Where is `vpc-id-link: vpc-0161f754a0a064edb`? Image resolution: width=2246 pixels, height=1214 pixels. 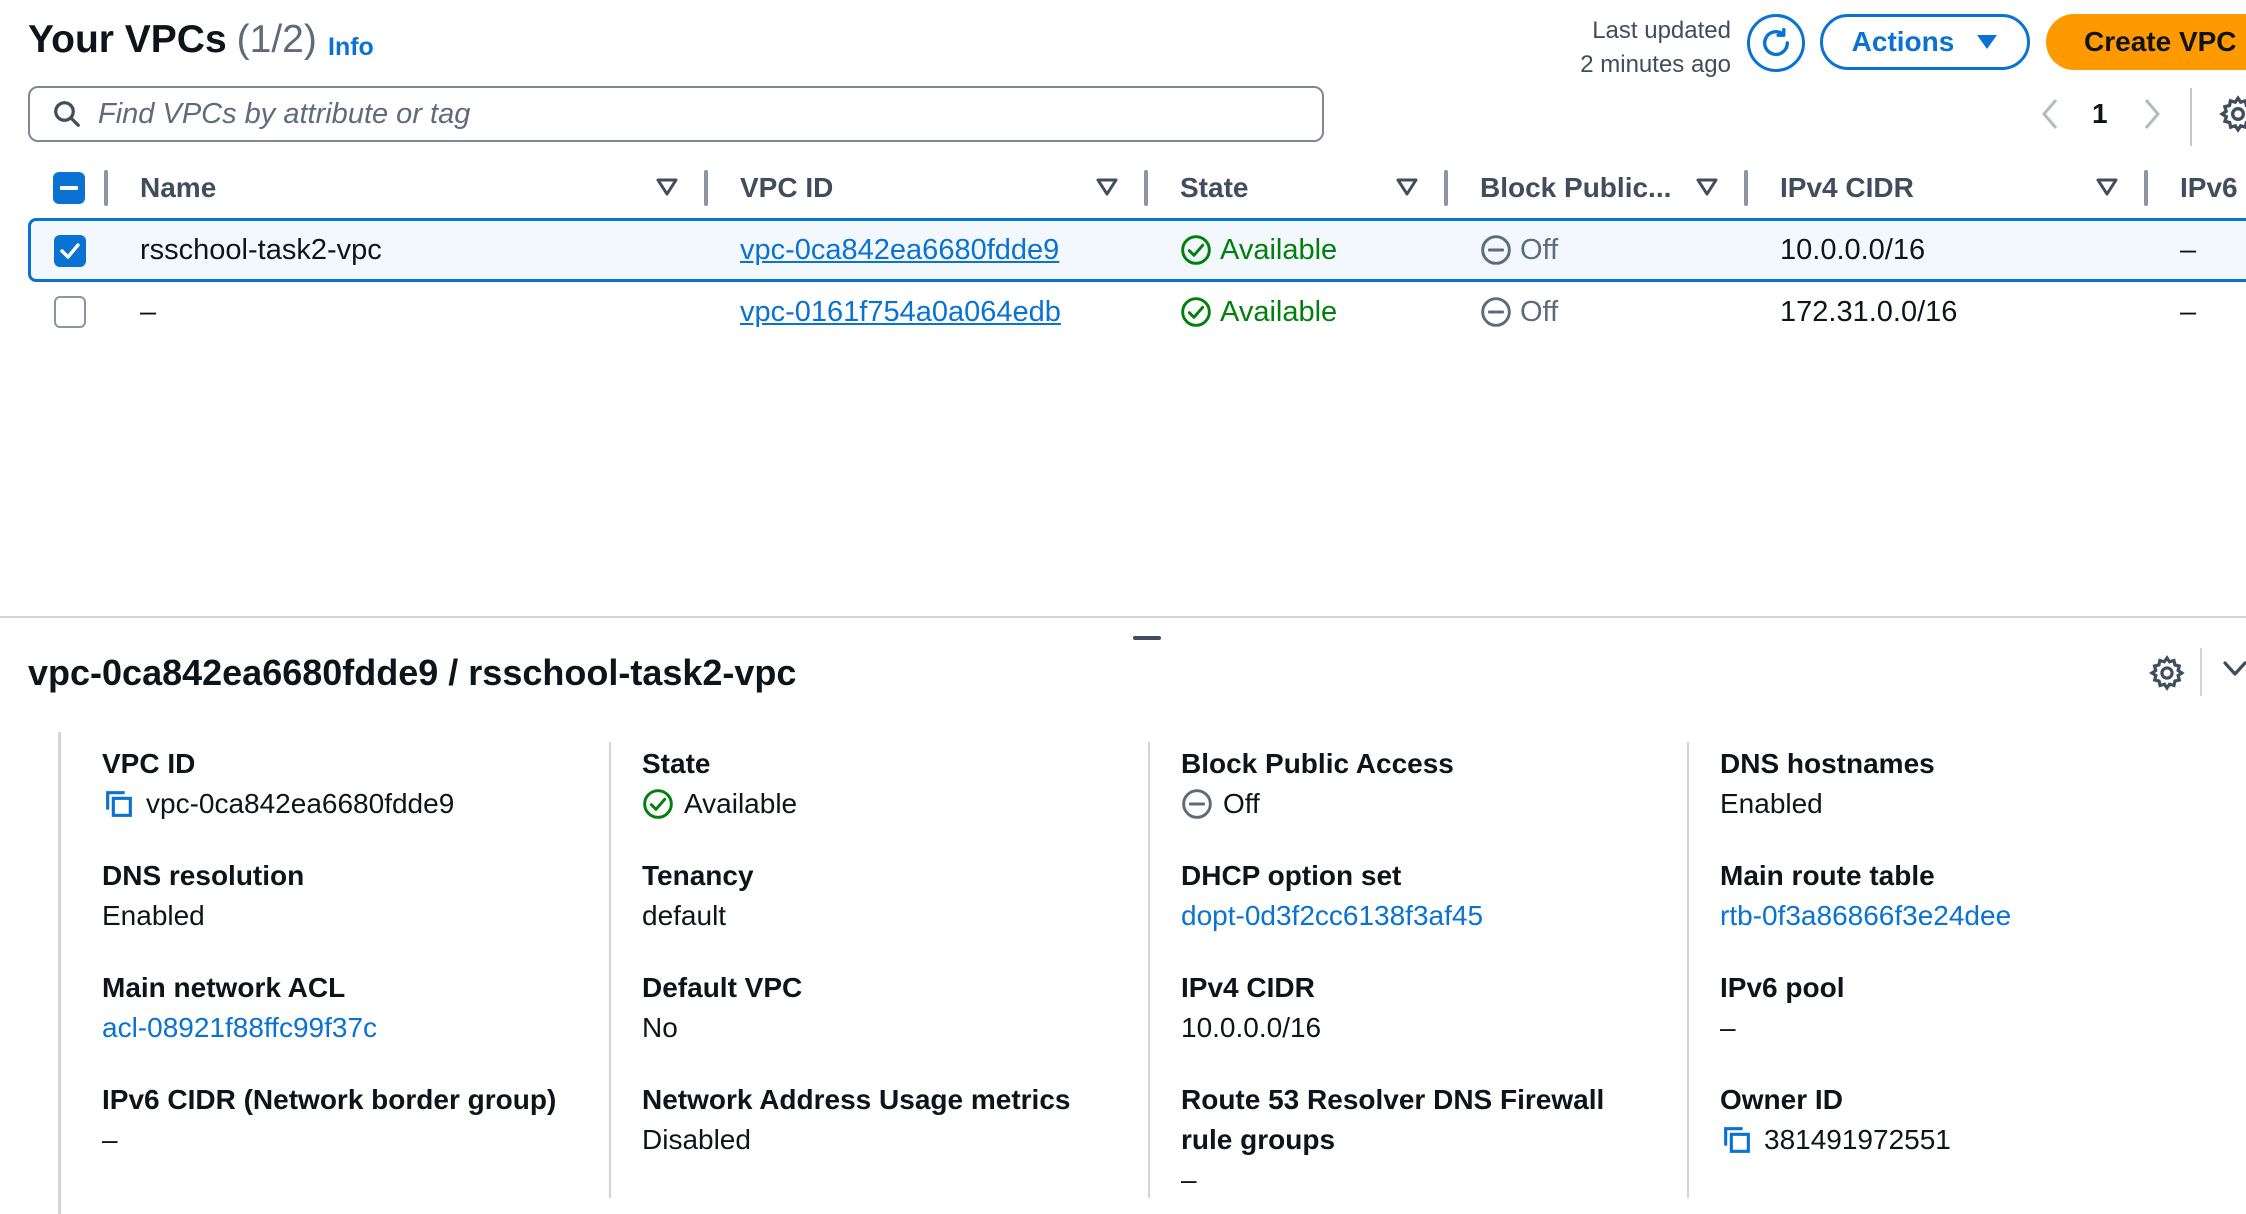
vpc-id-link: vpc-0161f754a0a064edb is located at coordinates (900, 312).